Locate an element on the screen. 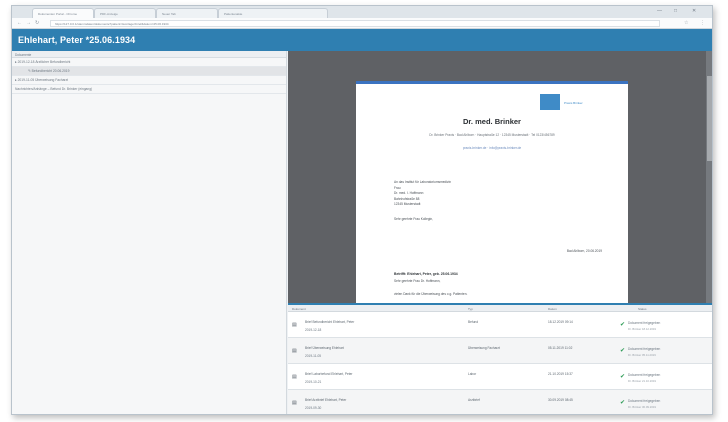 This screenshot has width=728, height=422. document-name: Brief Arztbrief Ehlehart, Peter is located at coordinates (326, 400).